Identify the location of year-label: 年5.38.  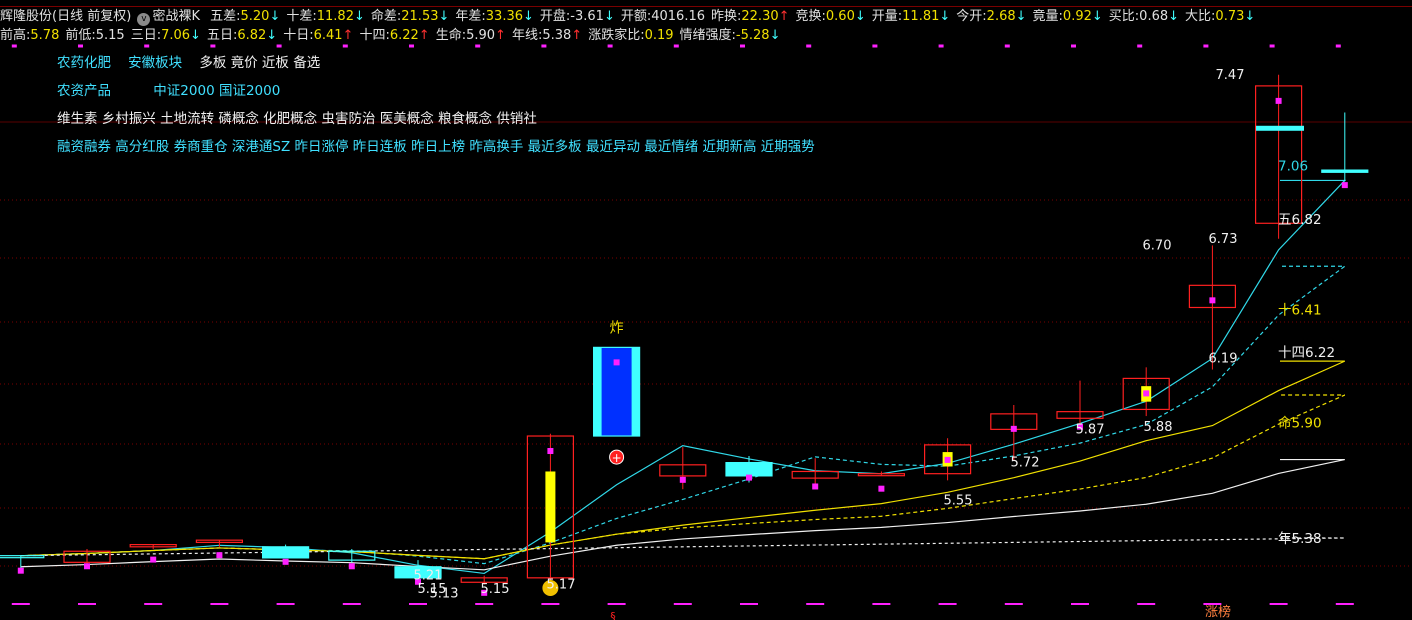
(1300, 539).